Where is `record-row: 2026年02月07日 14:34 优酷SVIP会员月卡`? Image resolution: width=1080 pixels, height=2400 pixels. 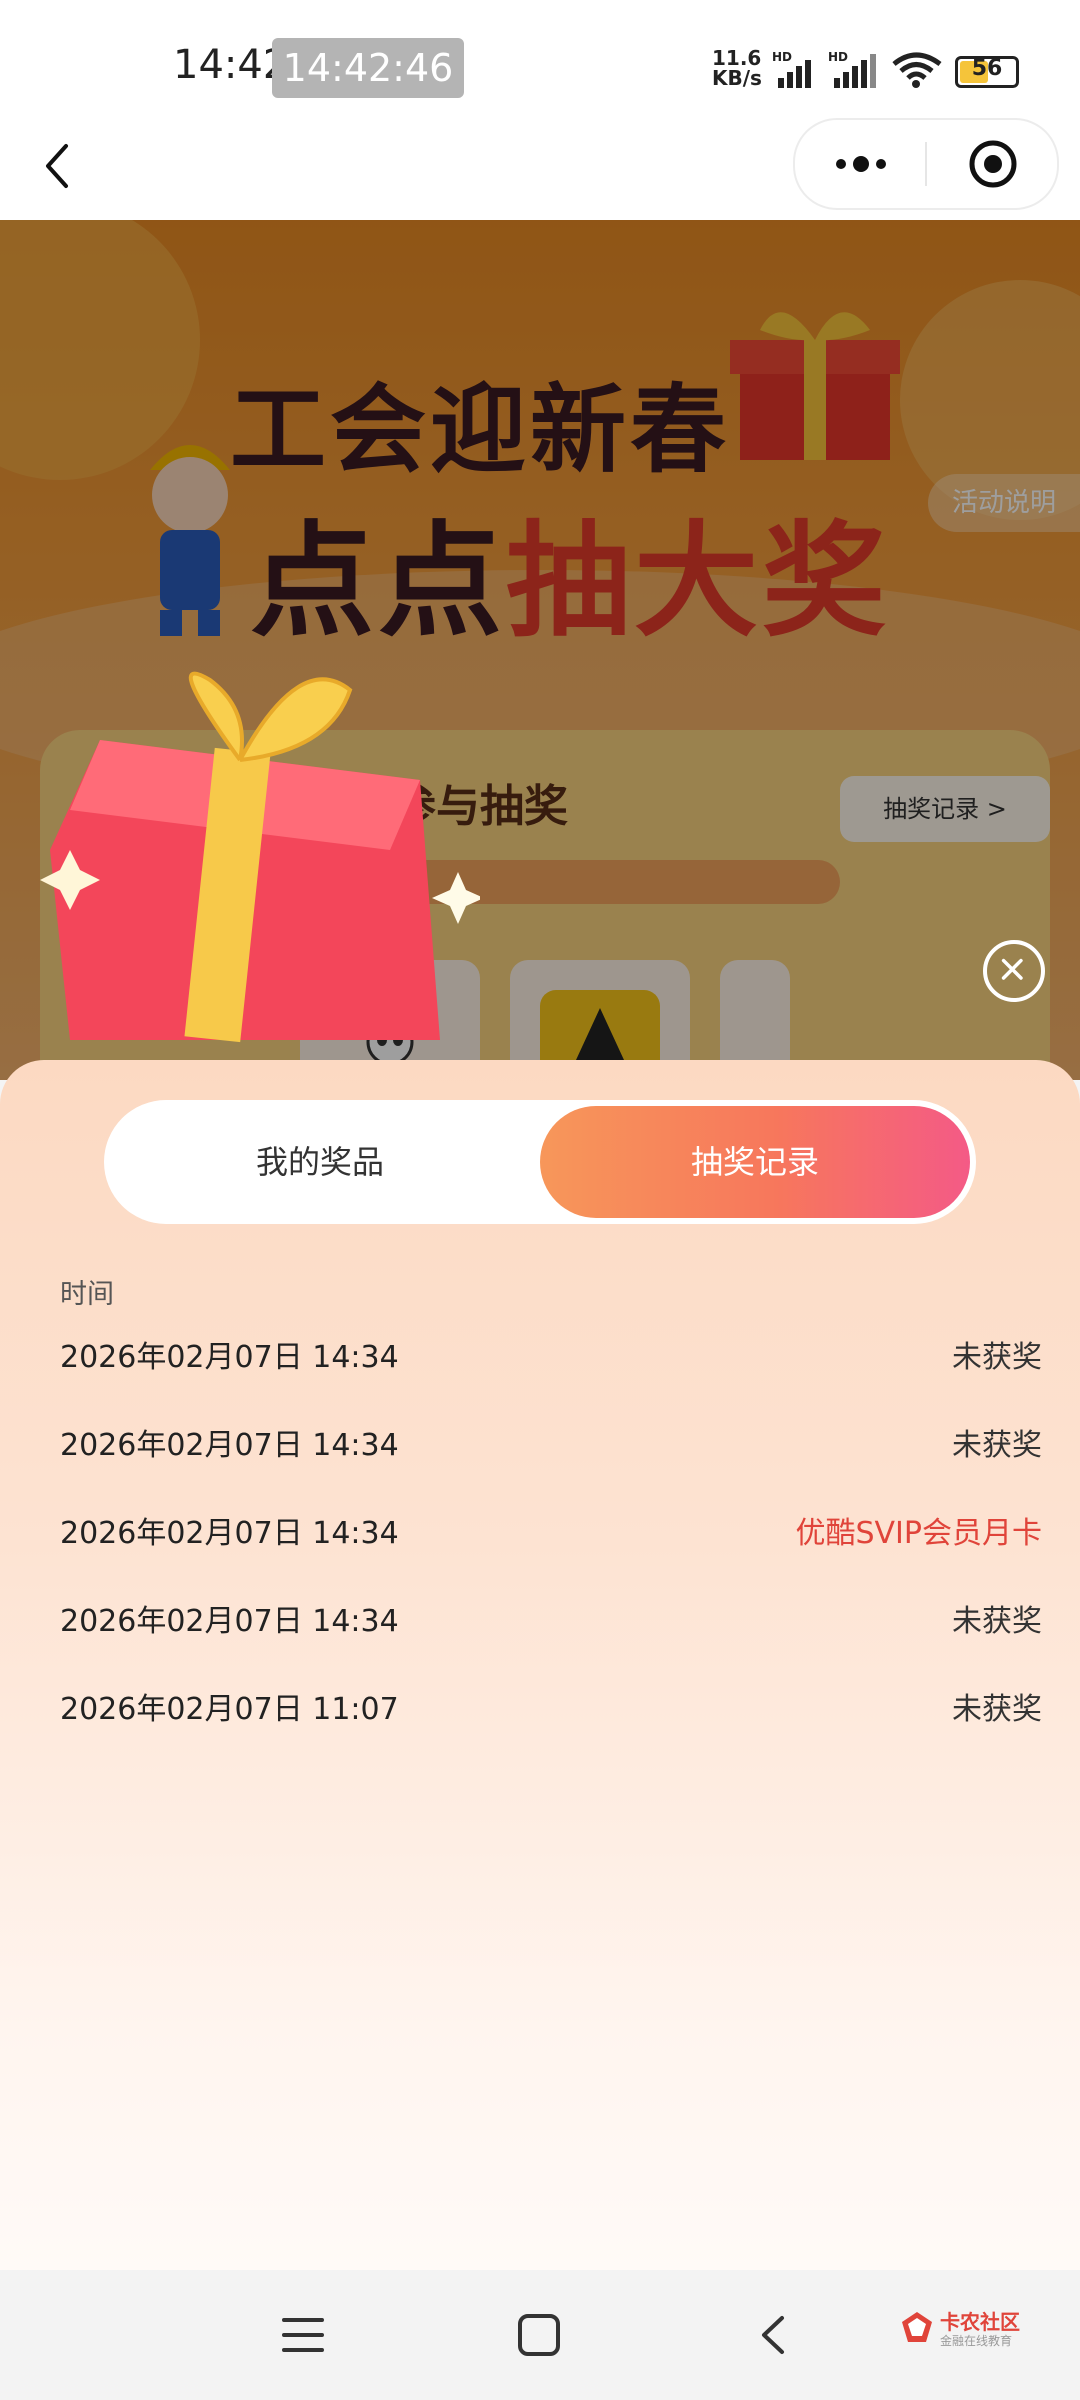
record-row: 2026年02月07日 14:34 优酷SVIP会员月卡 is located at coordinates (551, 1536).